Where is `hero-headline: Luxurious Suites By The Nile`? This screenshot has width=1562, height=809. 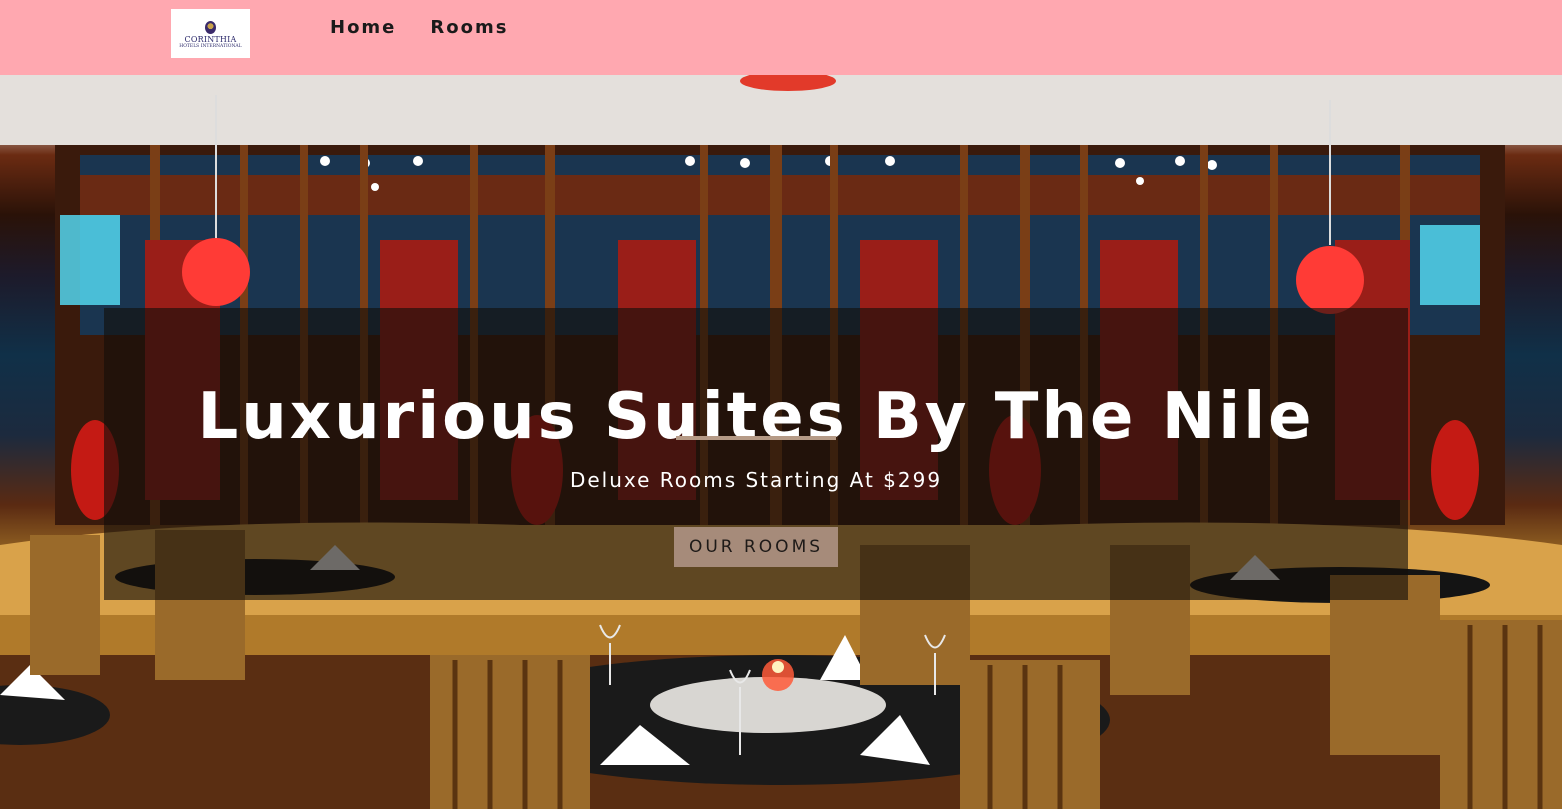
hero-headline: Luxurious Suites By The Nile is located at coordinates (756, 416).